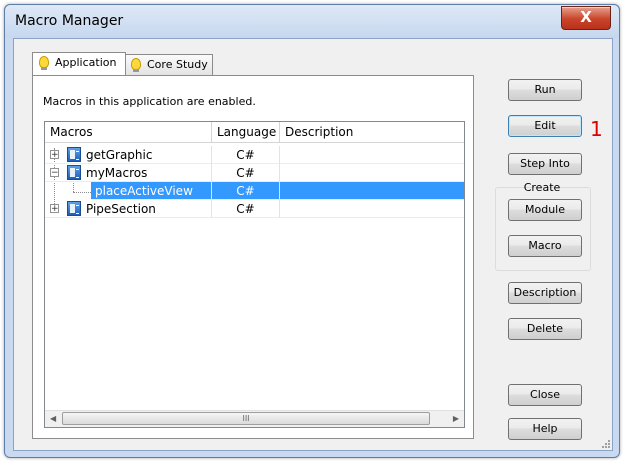  Describe the element at coordinates (312, 21) in the screenshot. I see `title-bar: Macro Manager X` at that location.